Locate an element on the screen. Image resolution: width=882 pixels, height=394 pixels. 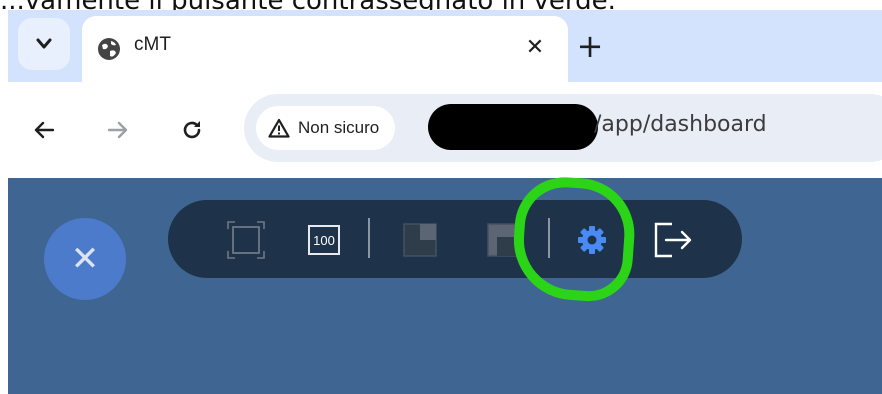
settings-button is located at coordinates (592, 240).